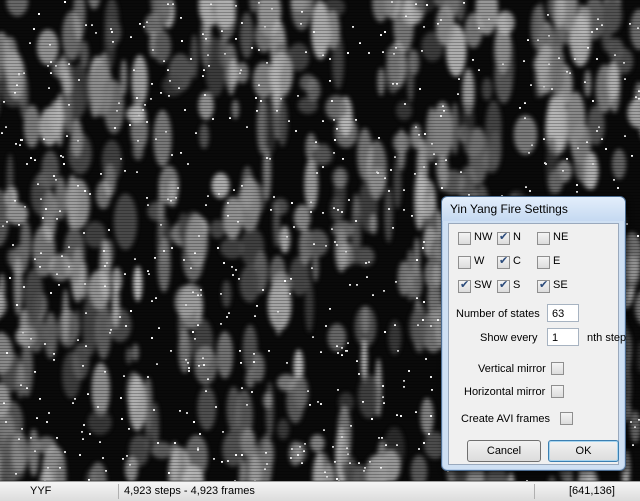 This screenshot has height=501, width=640. Describe the element at coordinates (533, 209) in the screenshot. I see `dialog-titlebar: Yin Yang Fire Settings` at that location.